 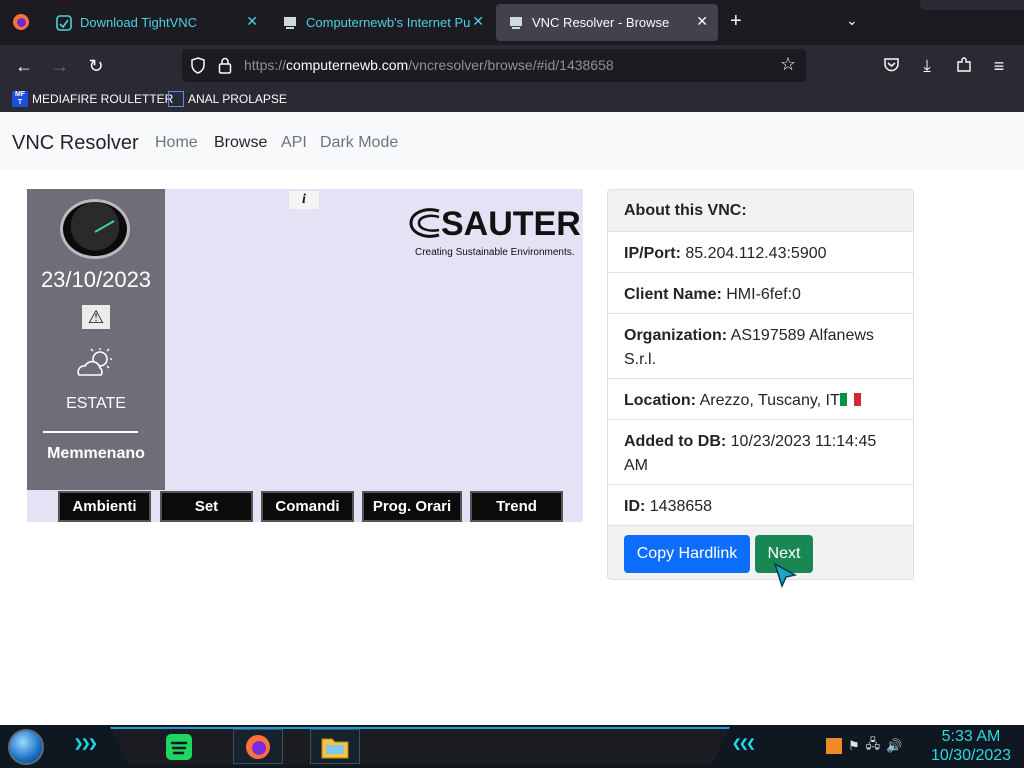 What do you see at coordinates (760, 210) in the screenshot?
I see `card-header: About this VNC:` at bounding box center [760, 210].